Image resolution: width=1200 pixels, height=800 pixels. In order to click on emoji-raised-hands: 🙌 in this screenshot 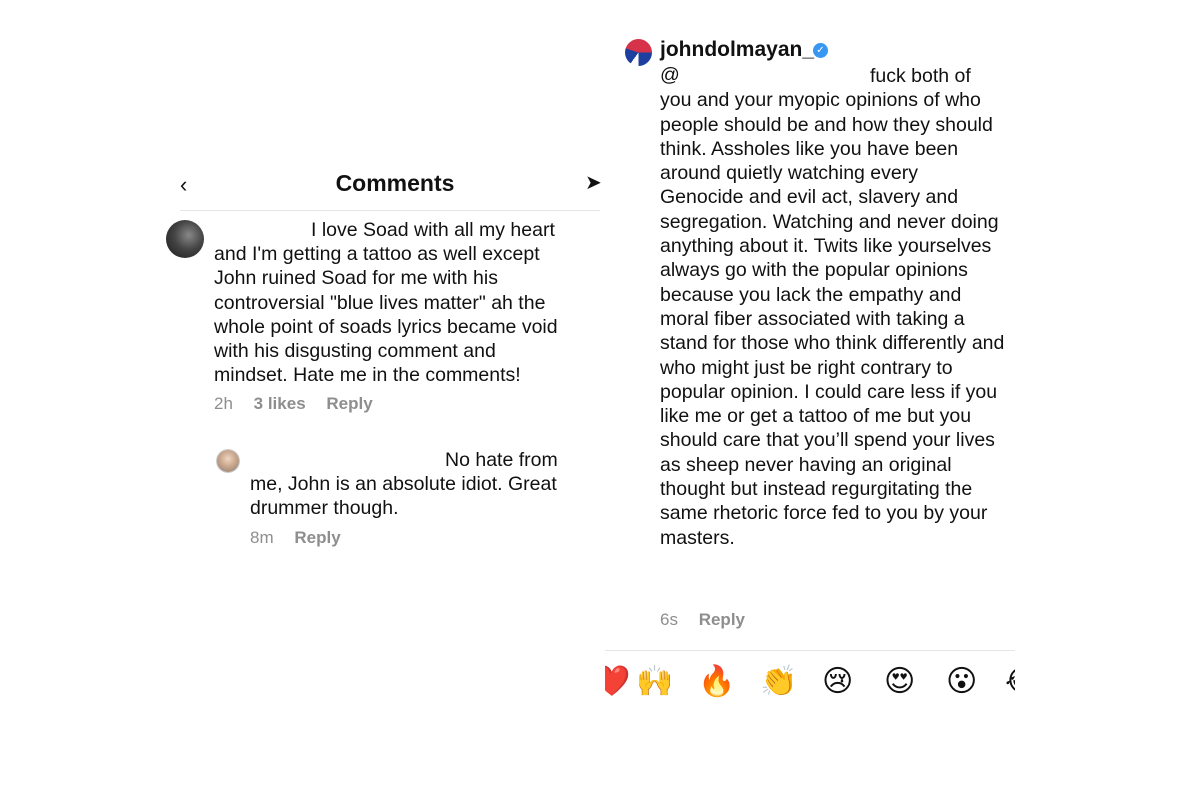, I will do `click(654, 682)`.